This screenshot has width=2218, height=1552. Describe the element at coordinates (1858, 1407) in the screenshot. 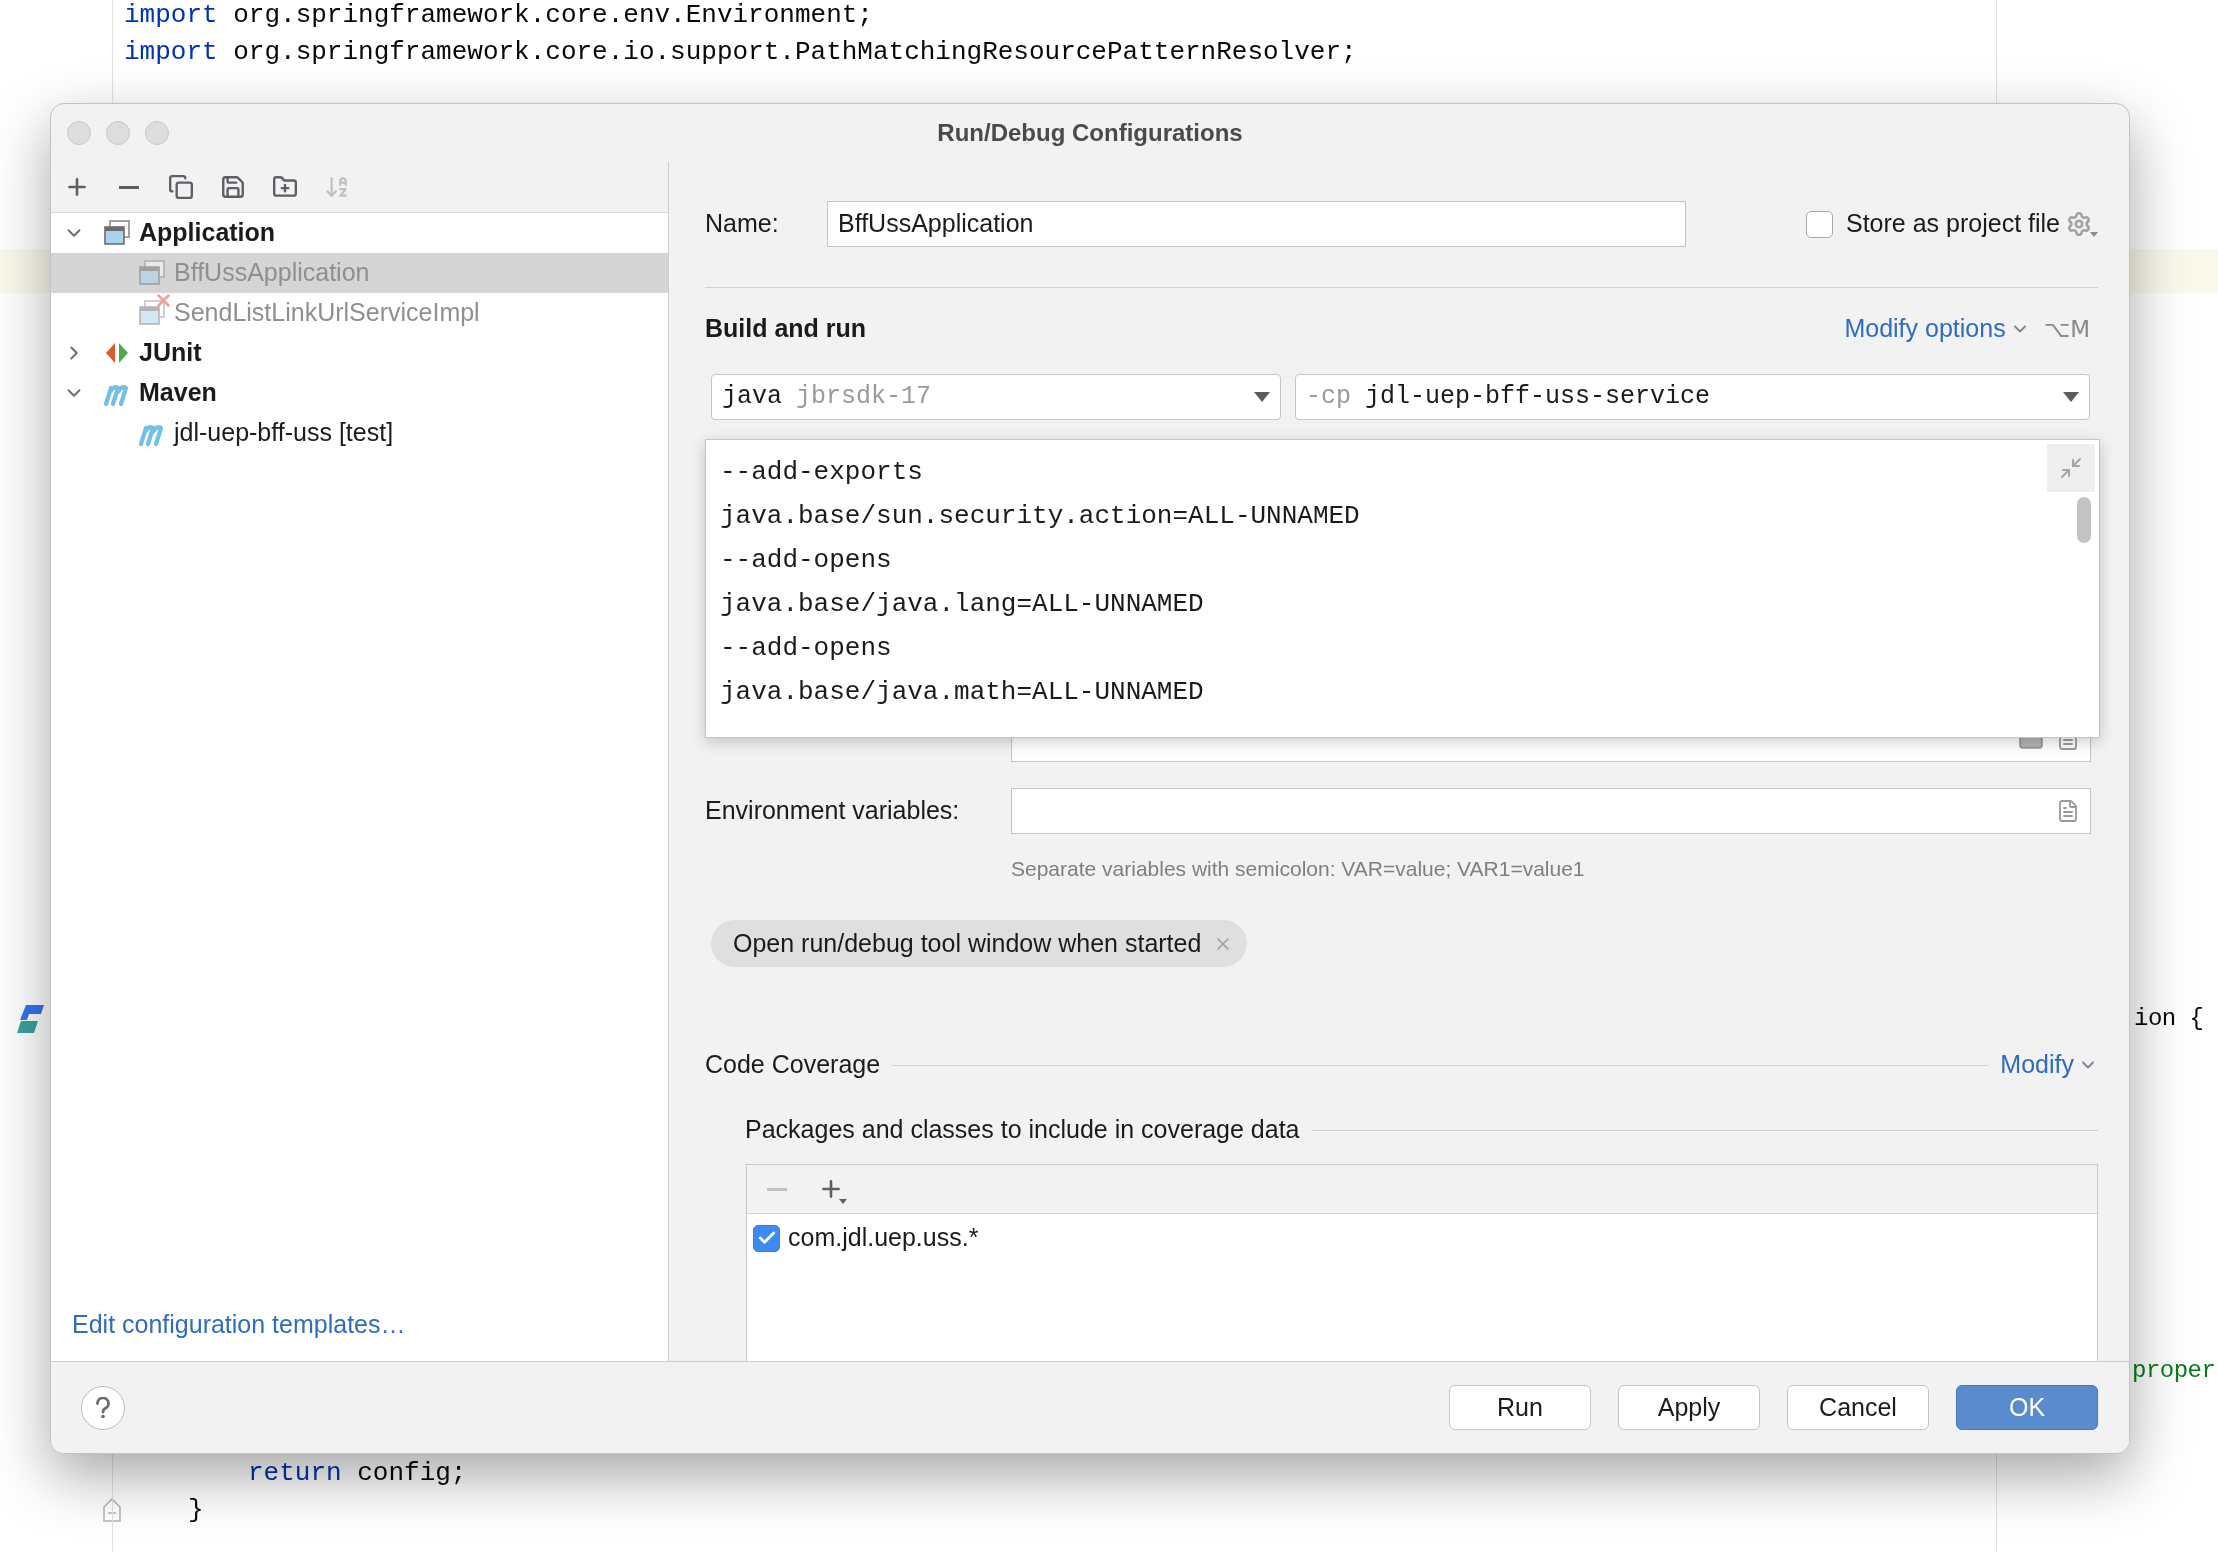

I see `dialog-button: Cancel` at that location.